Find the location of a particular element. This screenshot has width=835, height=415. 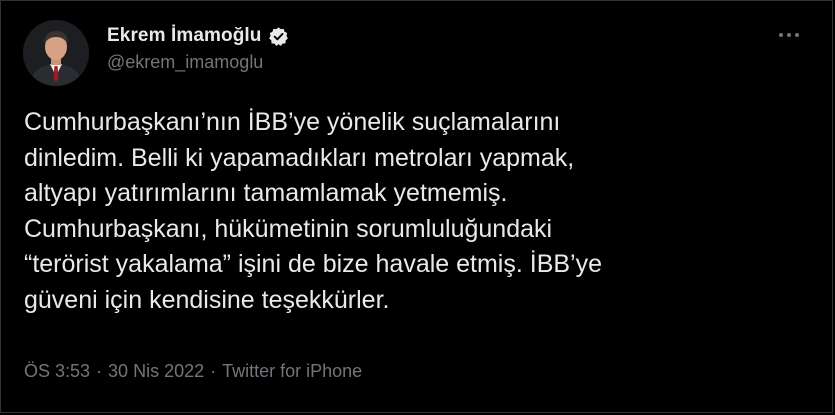

author-display-name: Ekrem İmamoğlu is located at coordinates (184, 36).